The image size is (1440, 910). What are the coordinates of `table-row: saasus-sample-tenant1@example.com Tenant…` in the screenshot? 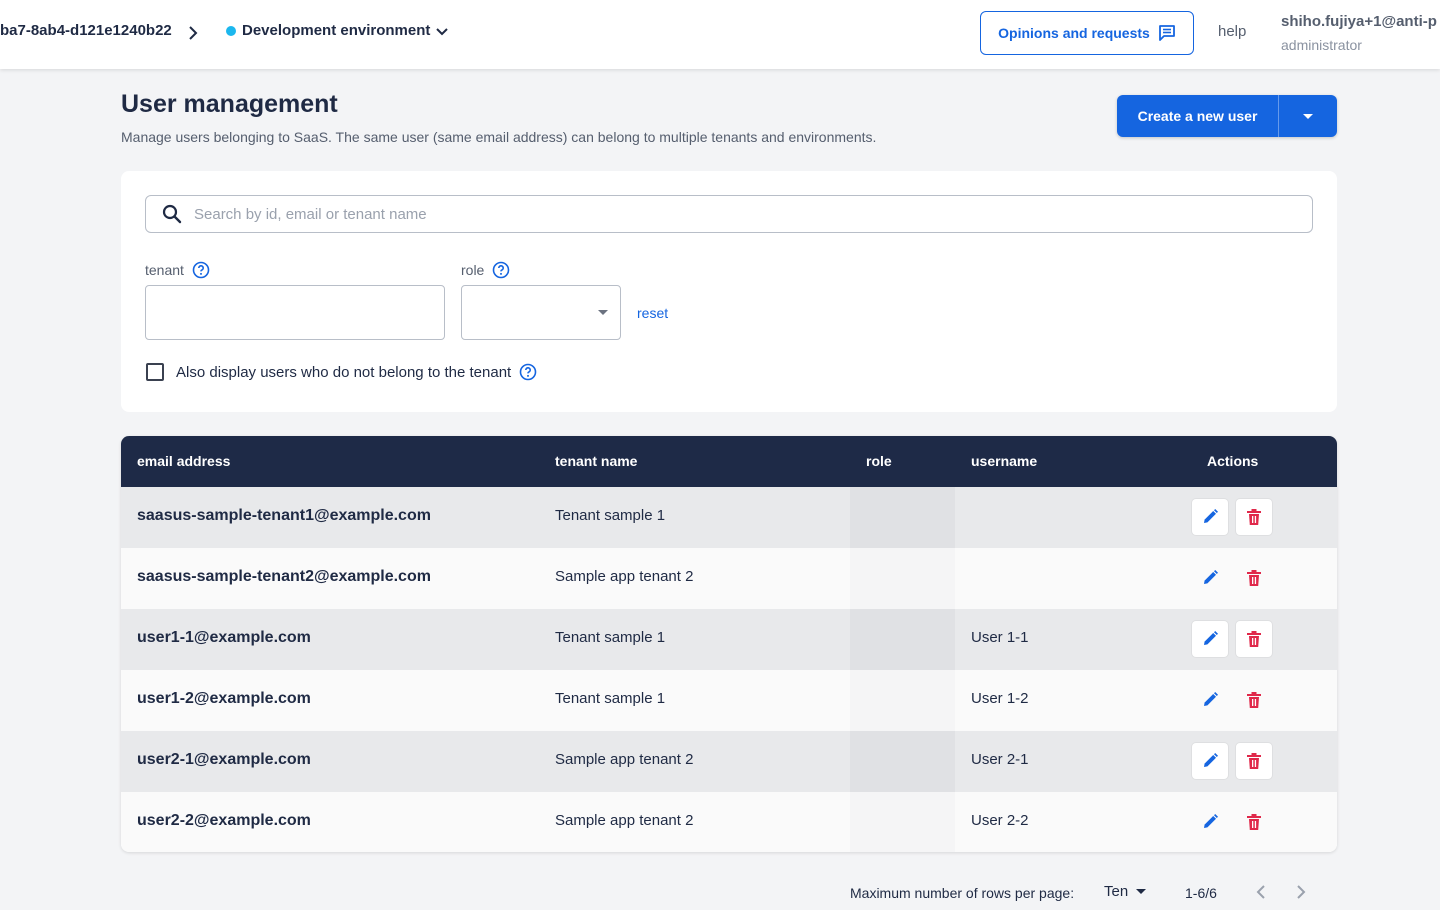 It's located at (729, 517).